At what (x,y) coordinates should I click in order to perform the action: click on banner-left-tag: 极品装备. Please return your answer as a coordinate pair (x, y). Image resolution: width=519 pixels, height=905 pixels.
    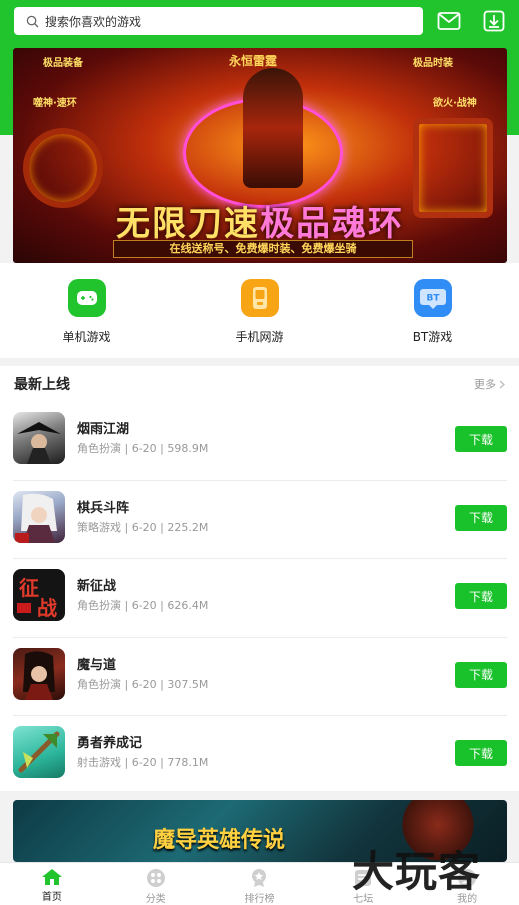
    Looking at the image, I should click on (63, 63).